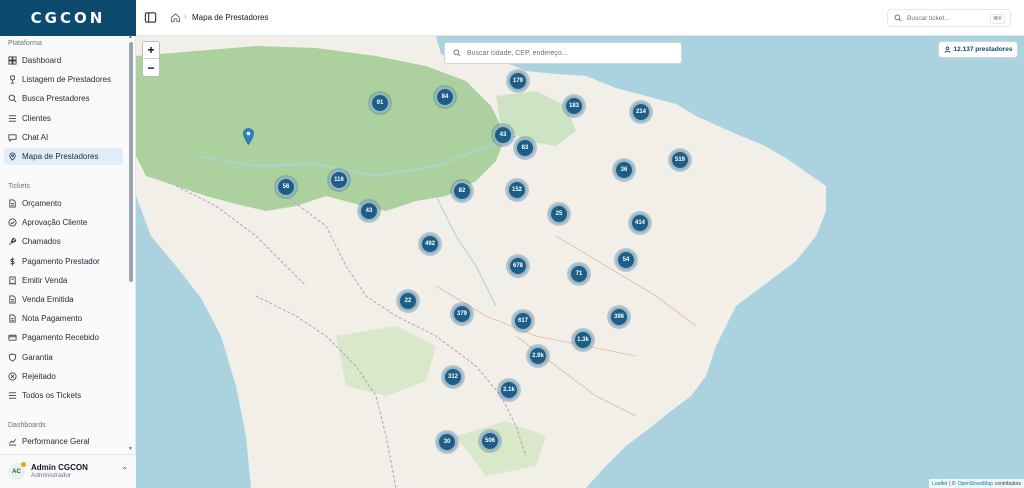 The image size is (1024, 488). Describe the element at coordinates (12, 357) in the screenshot. I see `shield-icon` at that location.